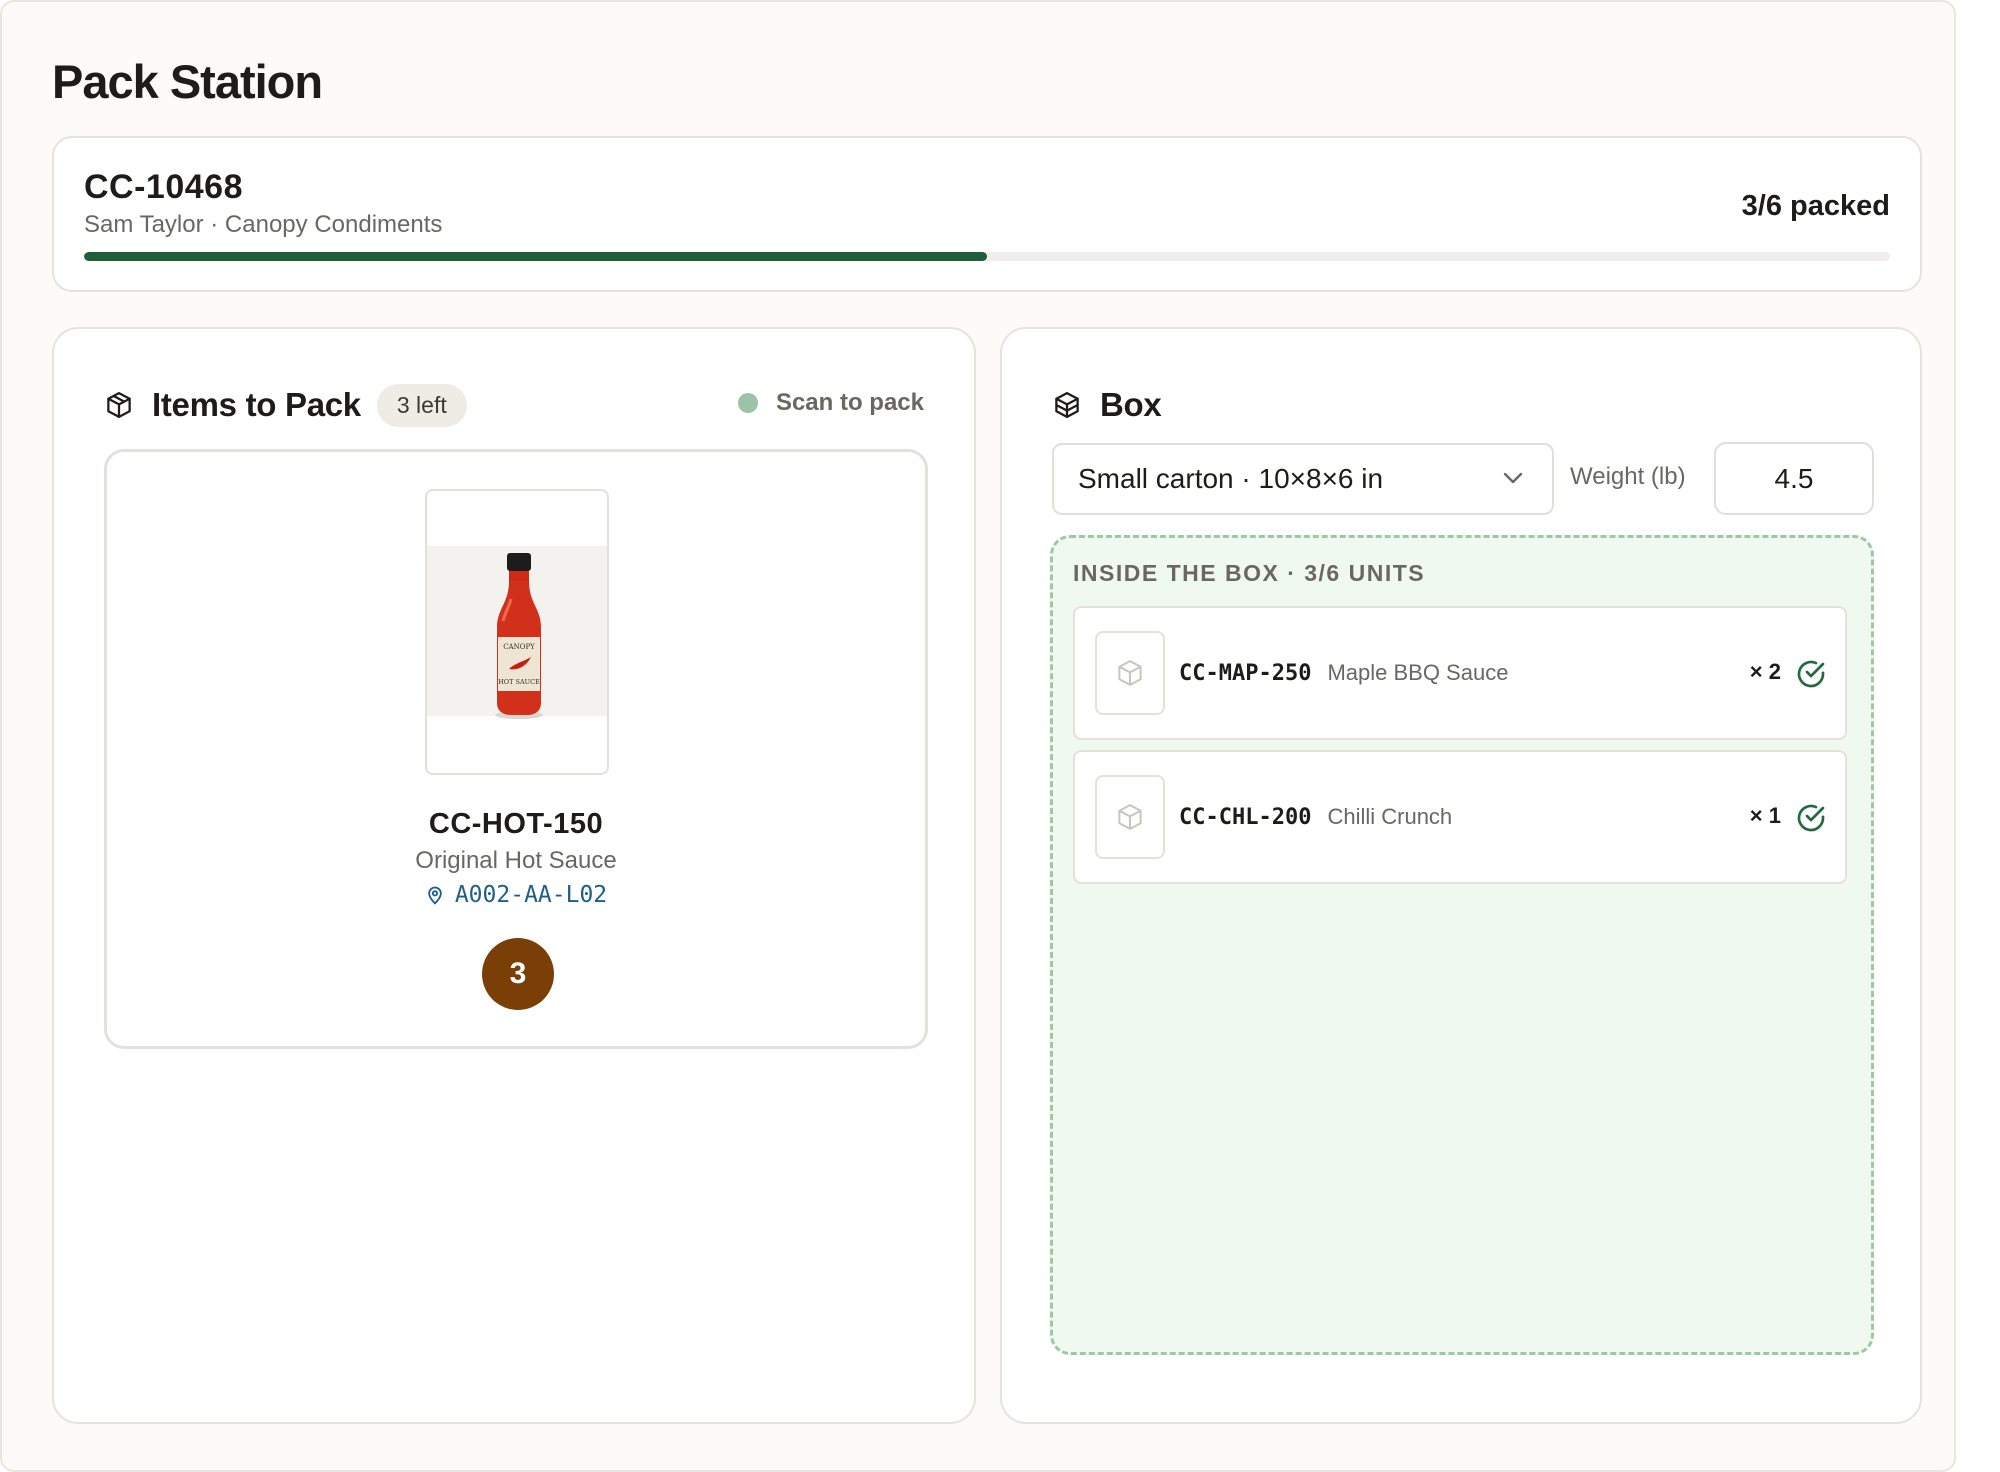 This screenshot has height=1472, width=2000. I want to click on current-item-sku: CC-HOT-150, so click(516, 824).